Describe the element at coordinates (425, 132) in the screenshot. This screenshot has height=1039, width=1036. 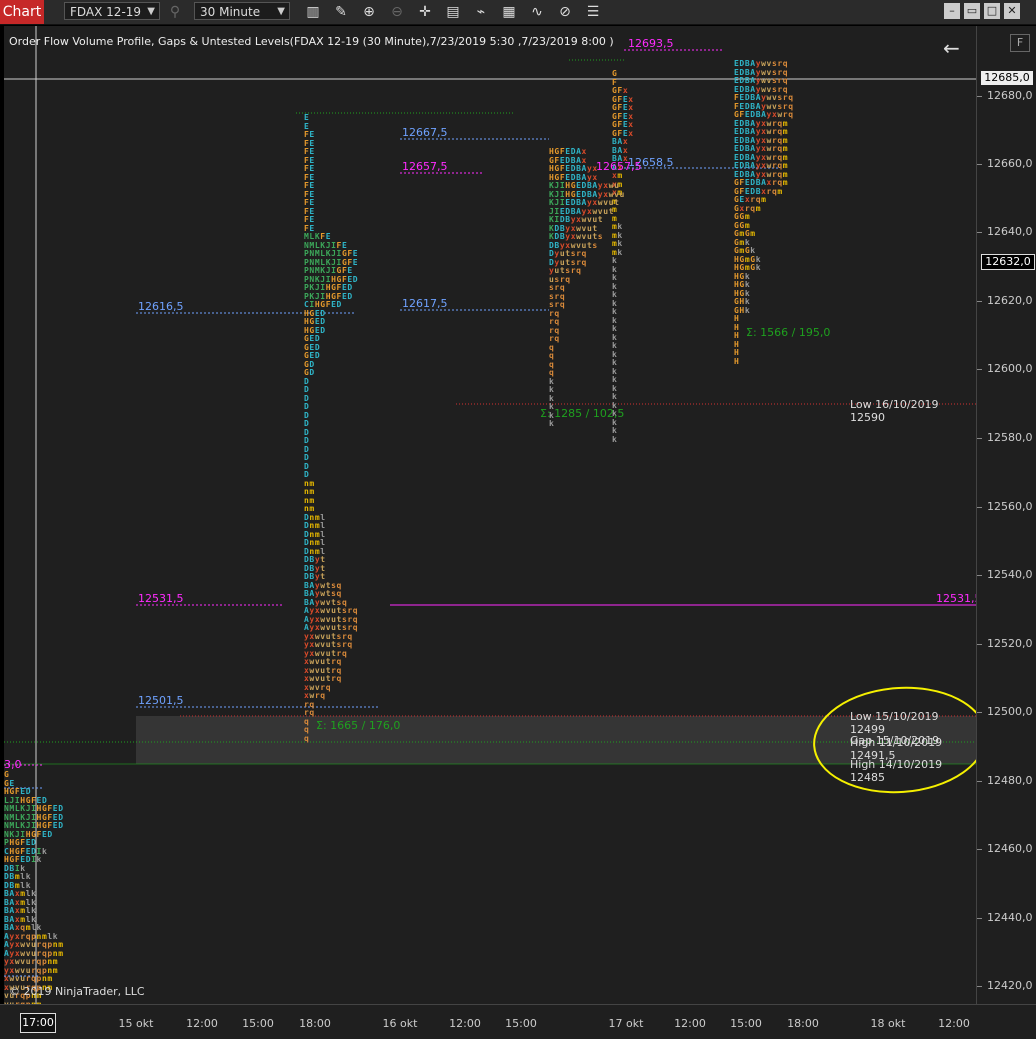
I see `level-label: 12667,5` at that location.